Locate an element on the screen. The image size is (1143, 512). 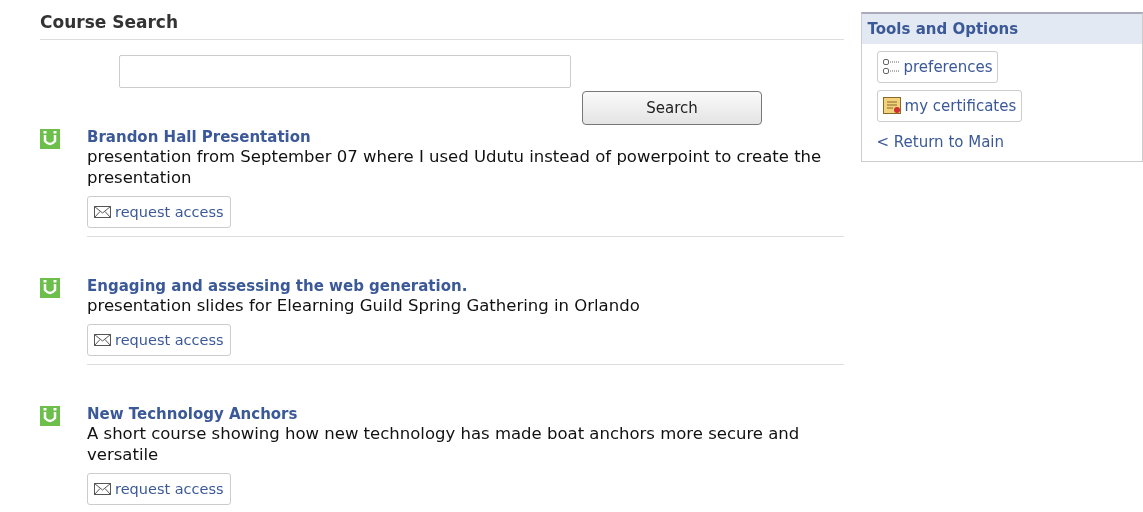
course-title-link: Engaging and assessing the web generation. is located at coordinates (465, 286).